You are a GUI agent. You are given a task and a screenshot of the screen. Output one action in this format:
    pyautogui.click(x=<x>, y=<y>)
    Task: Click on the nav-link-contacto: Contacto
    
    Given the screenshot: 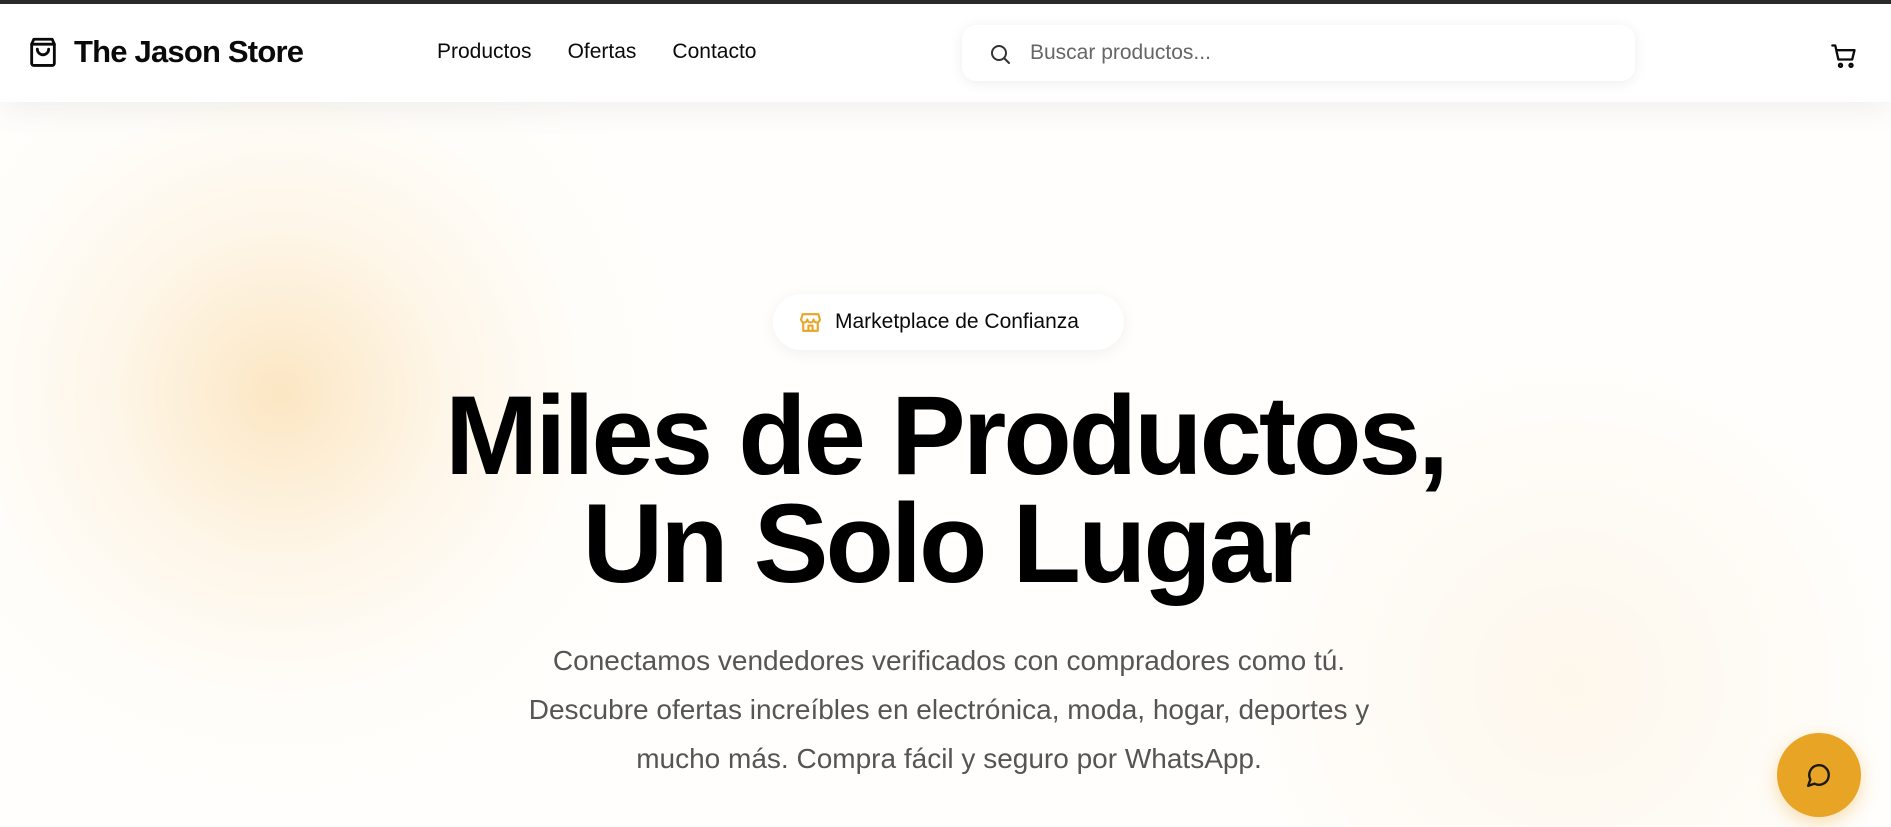 What is the action you would take?
    pyautogui.click(x=714, y=52)
    